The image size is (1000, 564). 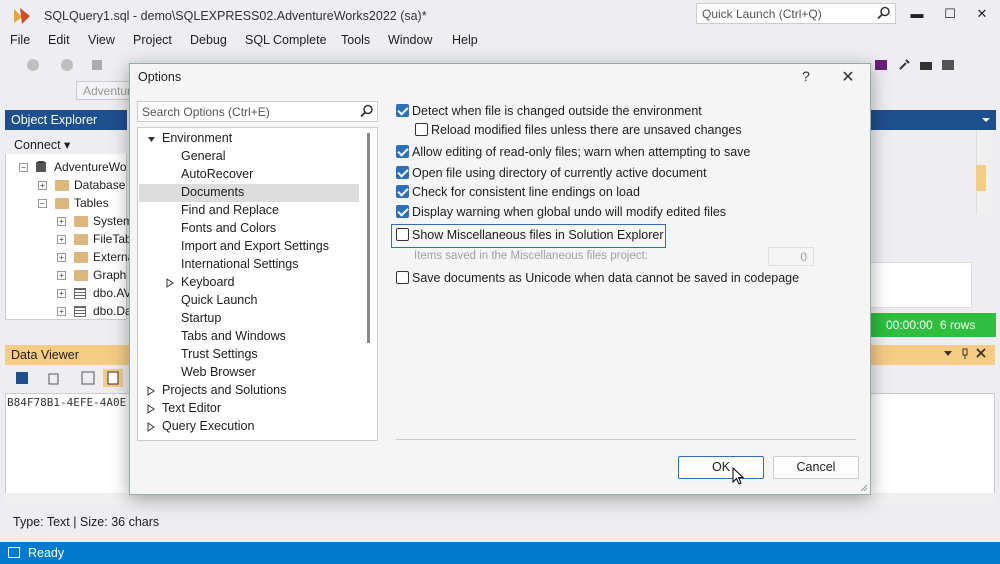 What do you see at coordinates (421, 129) in the screenshot?
I see `reload-files-checkbox` at bounding box center [421, 129].